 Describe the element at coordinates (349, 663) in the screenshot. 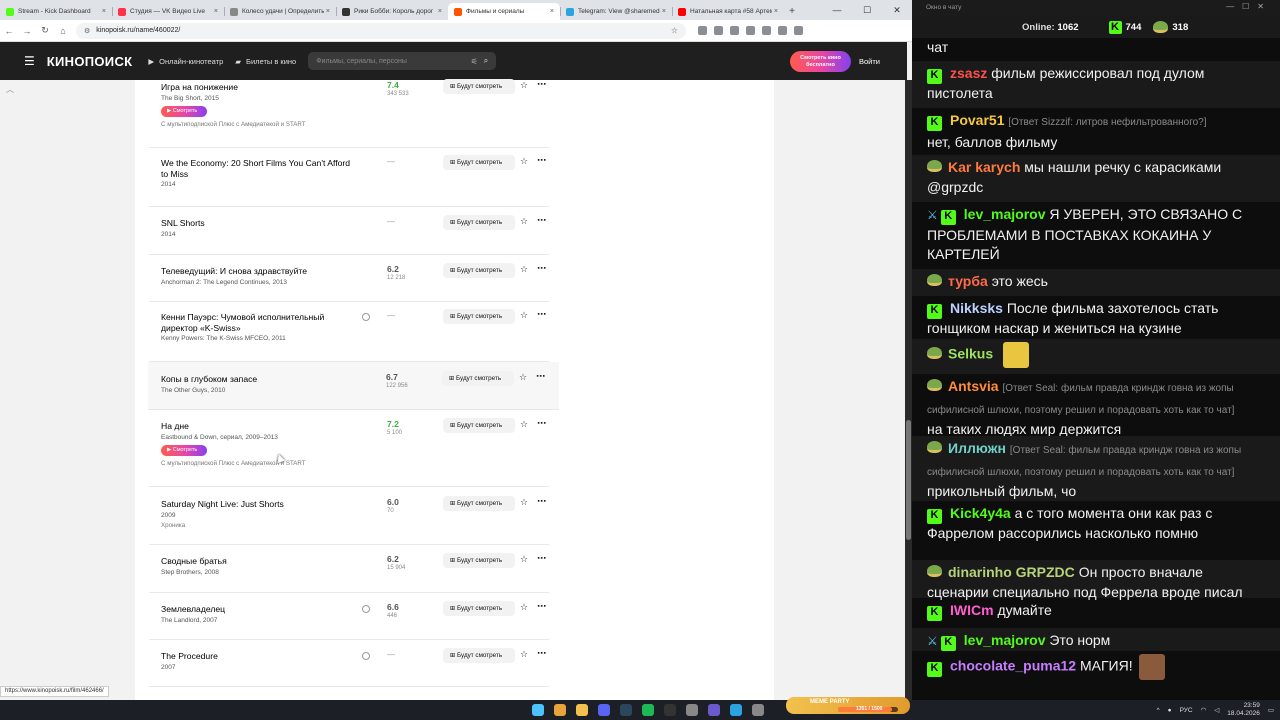

I see `film-row: The Procedure 2007 — ⊞ Будут смотреть ☆ ⋯` at that location.